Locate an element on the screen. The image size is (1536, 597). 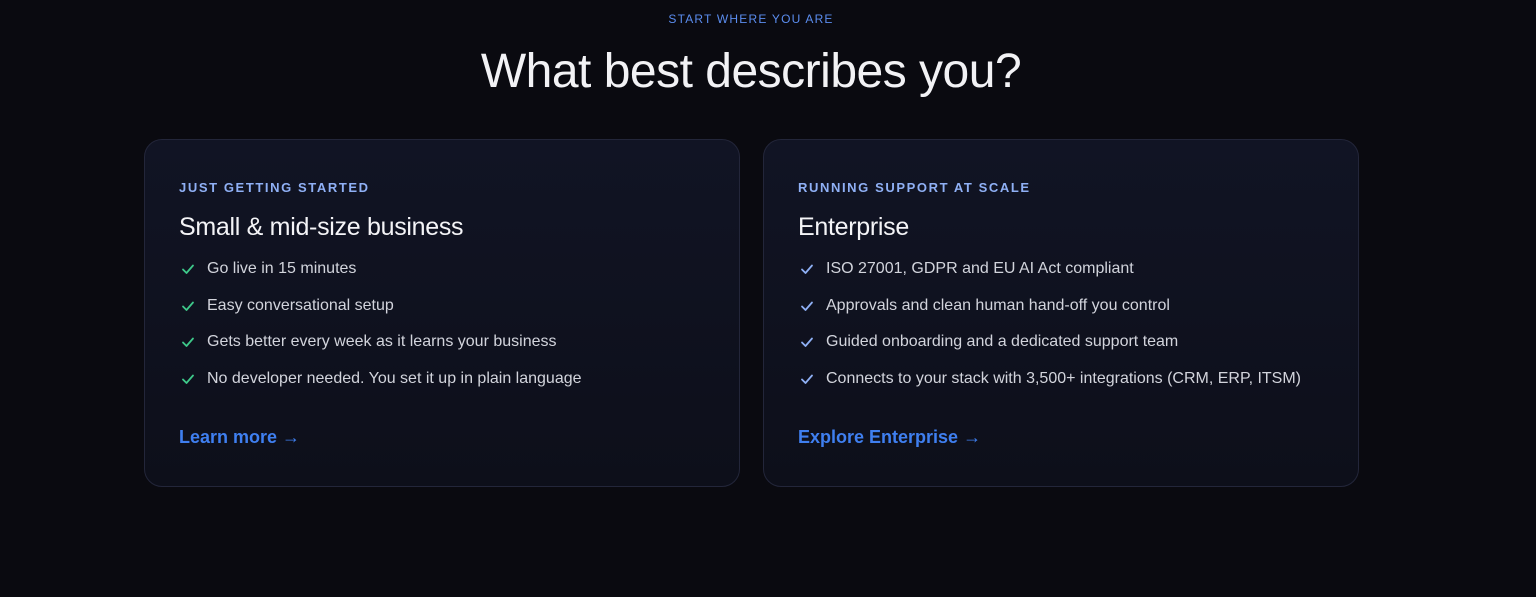
cta-label: Learn more is located at coordinates (228, 437).